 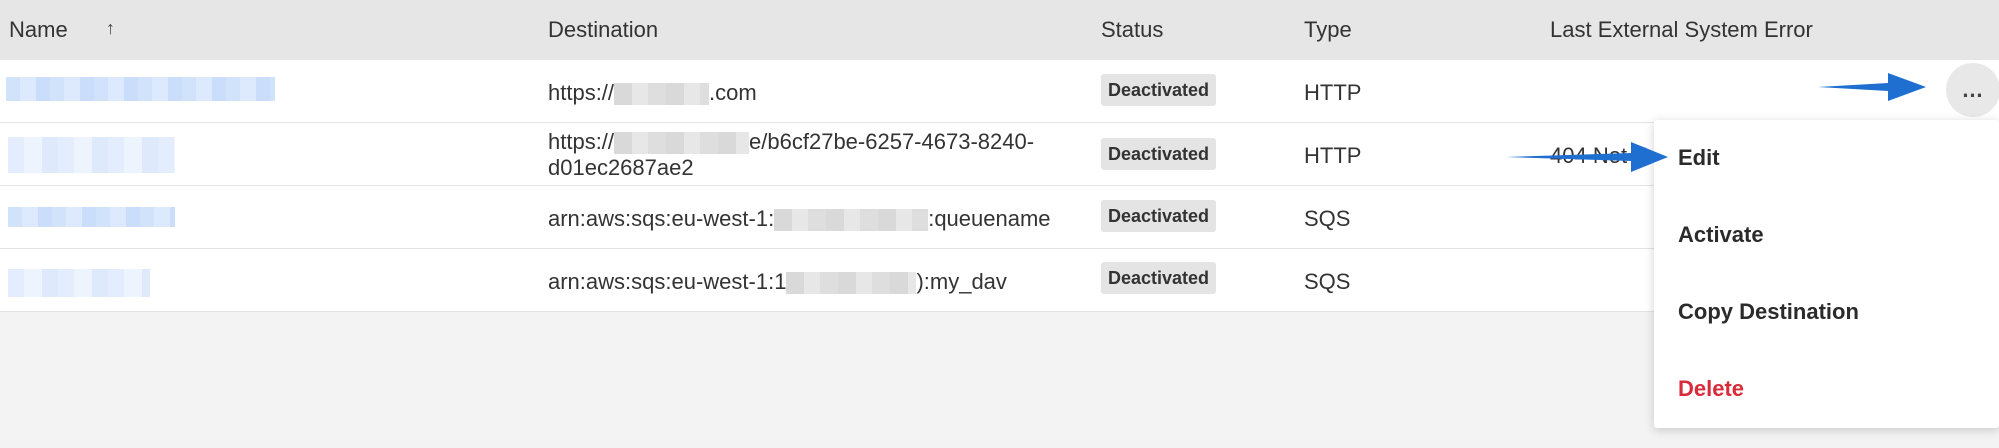 I want to click on destination-line-2: d01ec2687ae2, so click(x=621, y=167).